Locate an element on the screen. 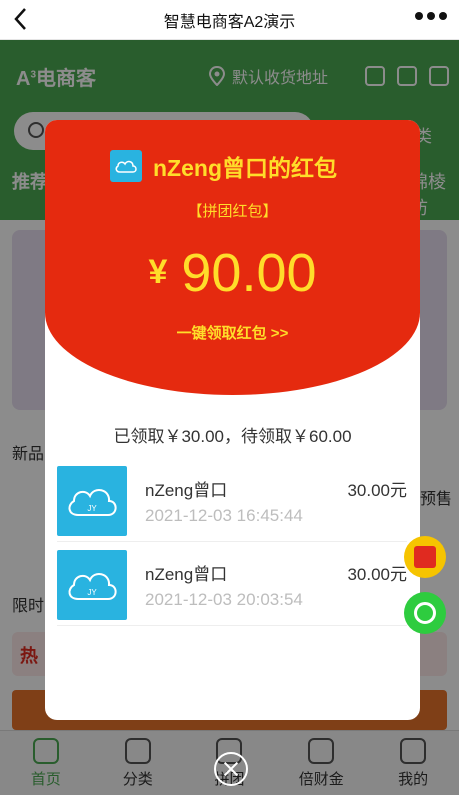 This screenshot has height=795, width=459. back-icon is located at coordinates (22, 19).